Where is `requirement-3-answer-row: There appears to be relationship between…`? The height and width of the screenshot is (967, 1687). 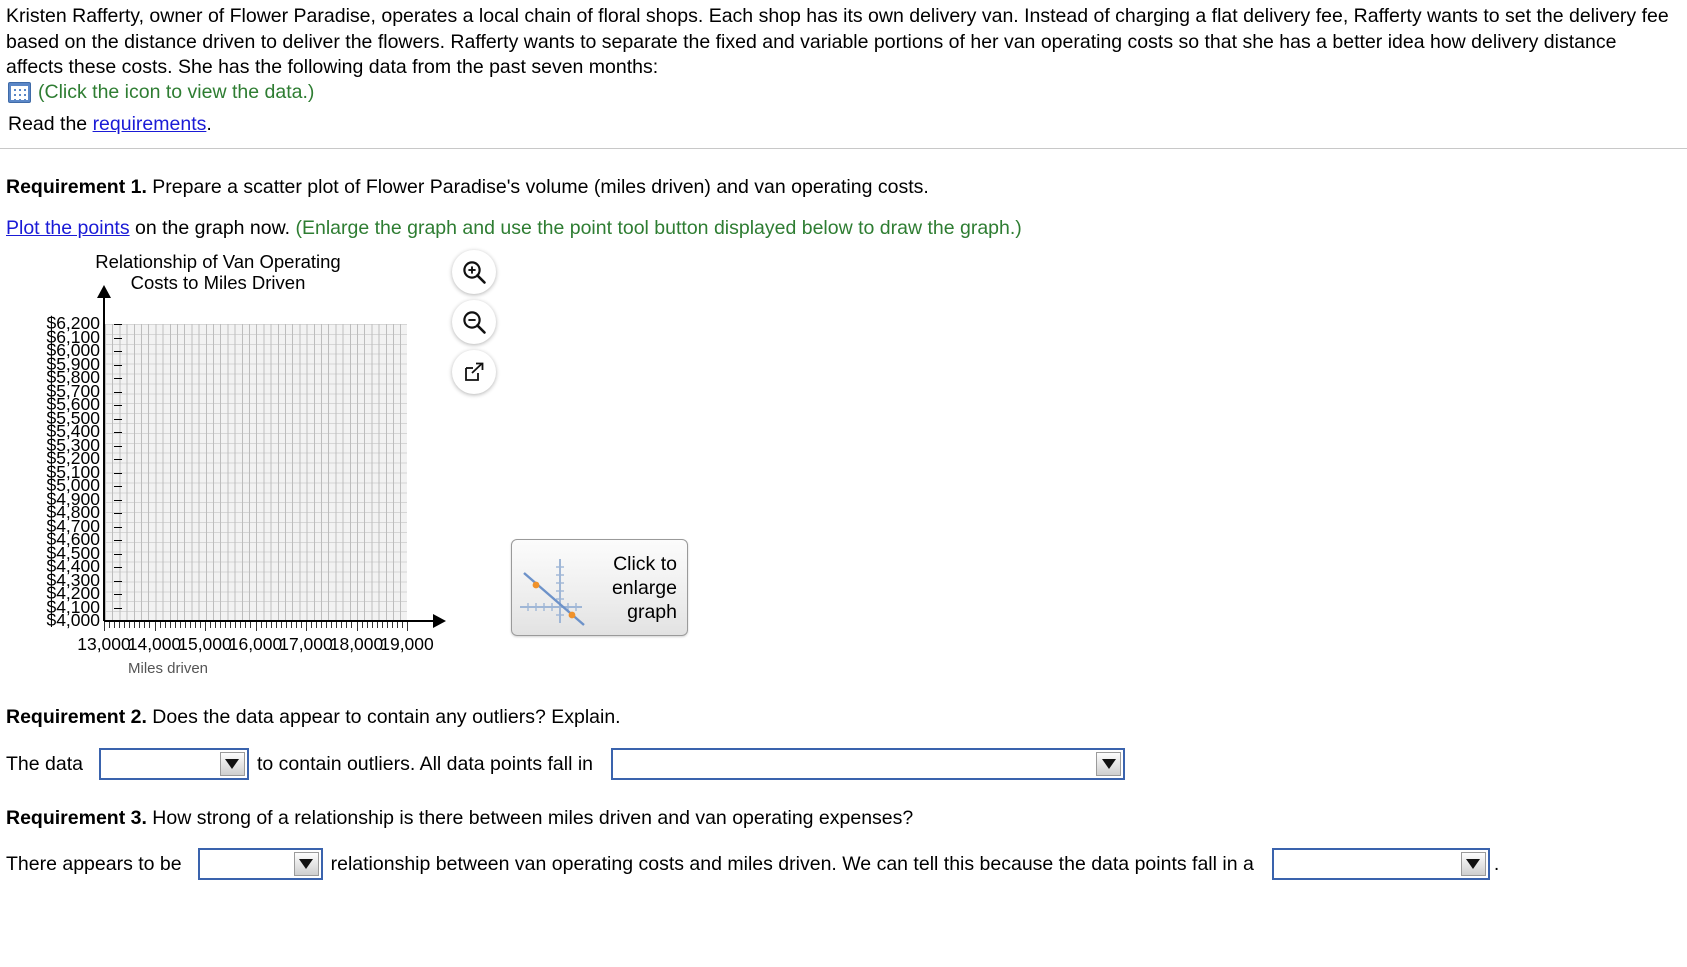 requirement-3-answer-row: There appears to be relationship between… is located at coordinates (752, 864).